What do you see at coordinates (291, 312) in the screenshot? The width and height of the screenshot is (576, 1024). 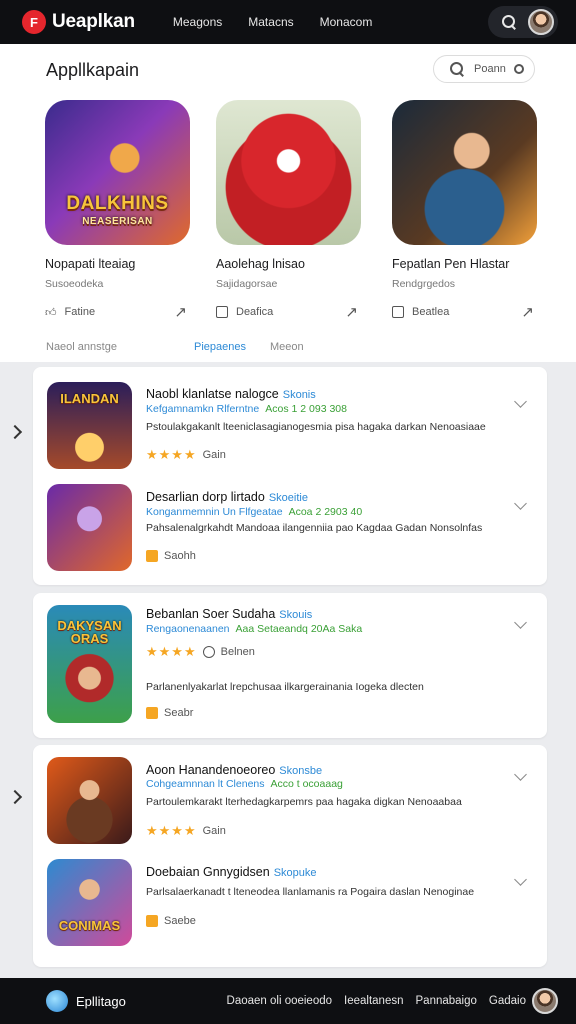 I see `featured-actions: Deafica ↗` at bounding box center [291, 312].